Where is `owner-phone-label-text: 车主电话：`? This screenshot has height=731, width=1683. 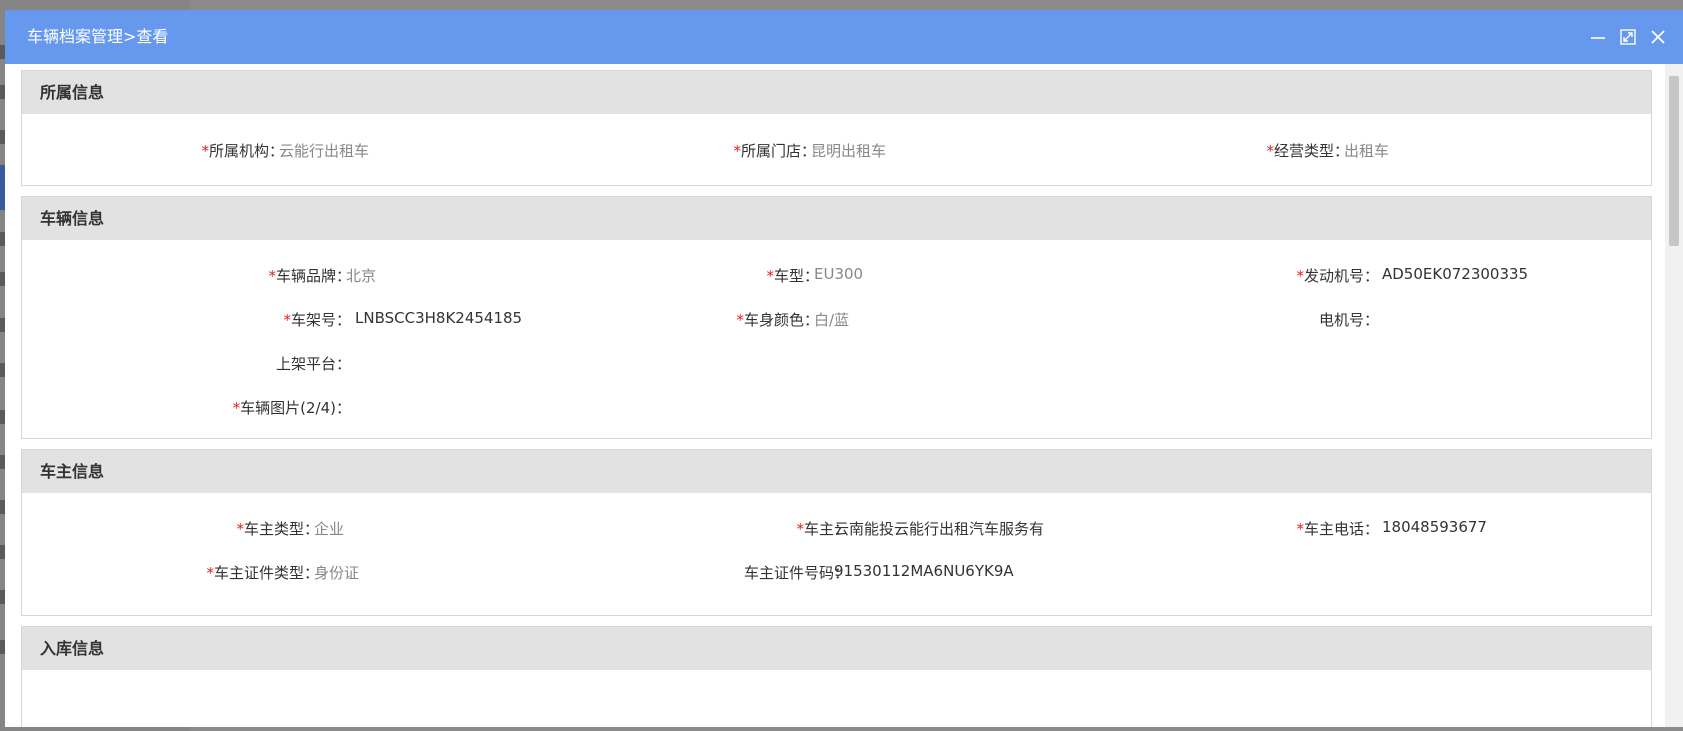 owner-phone-label-text: 车主电话： is located at coordinates (1341, 529).